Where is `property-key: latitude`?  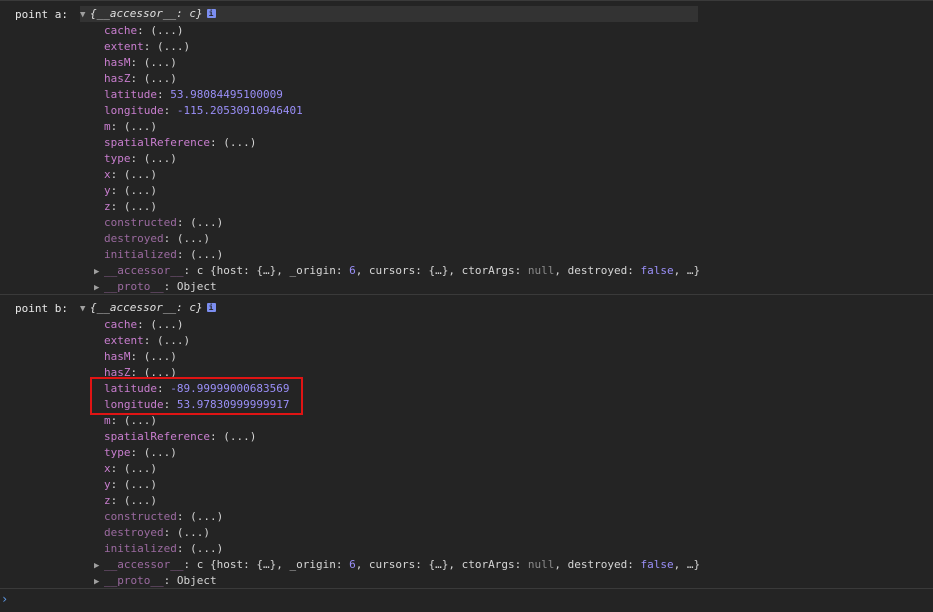 property-key: latitude is located at coordinates (130, 94).